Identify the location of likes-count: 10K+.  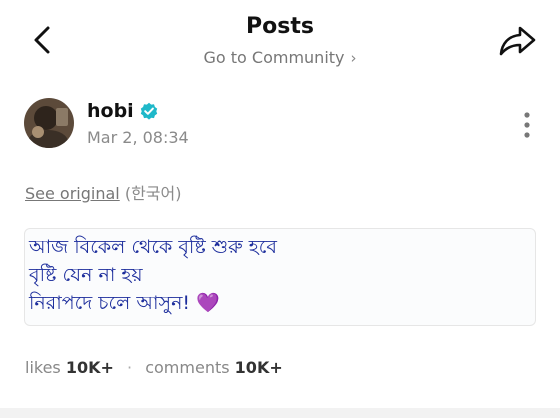
(90, 367).